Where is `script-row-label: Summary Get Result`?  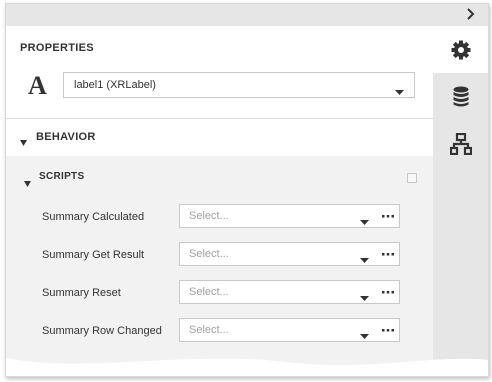
script-row-label: Summary Get Result is located at coordinates (93, 255).